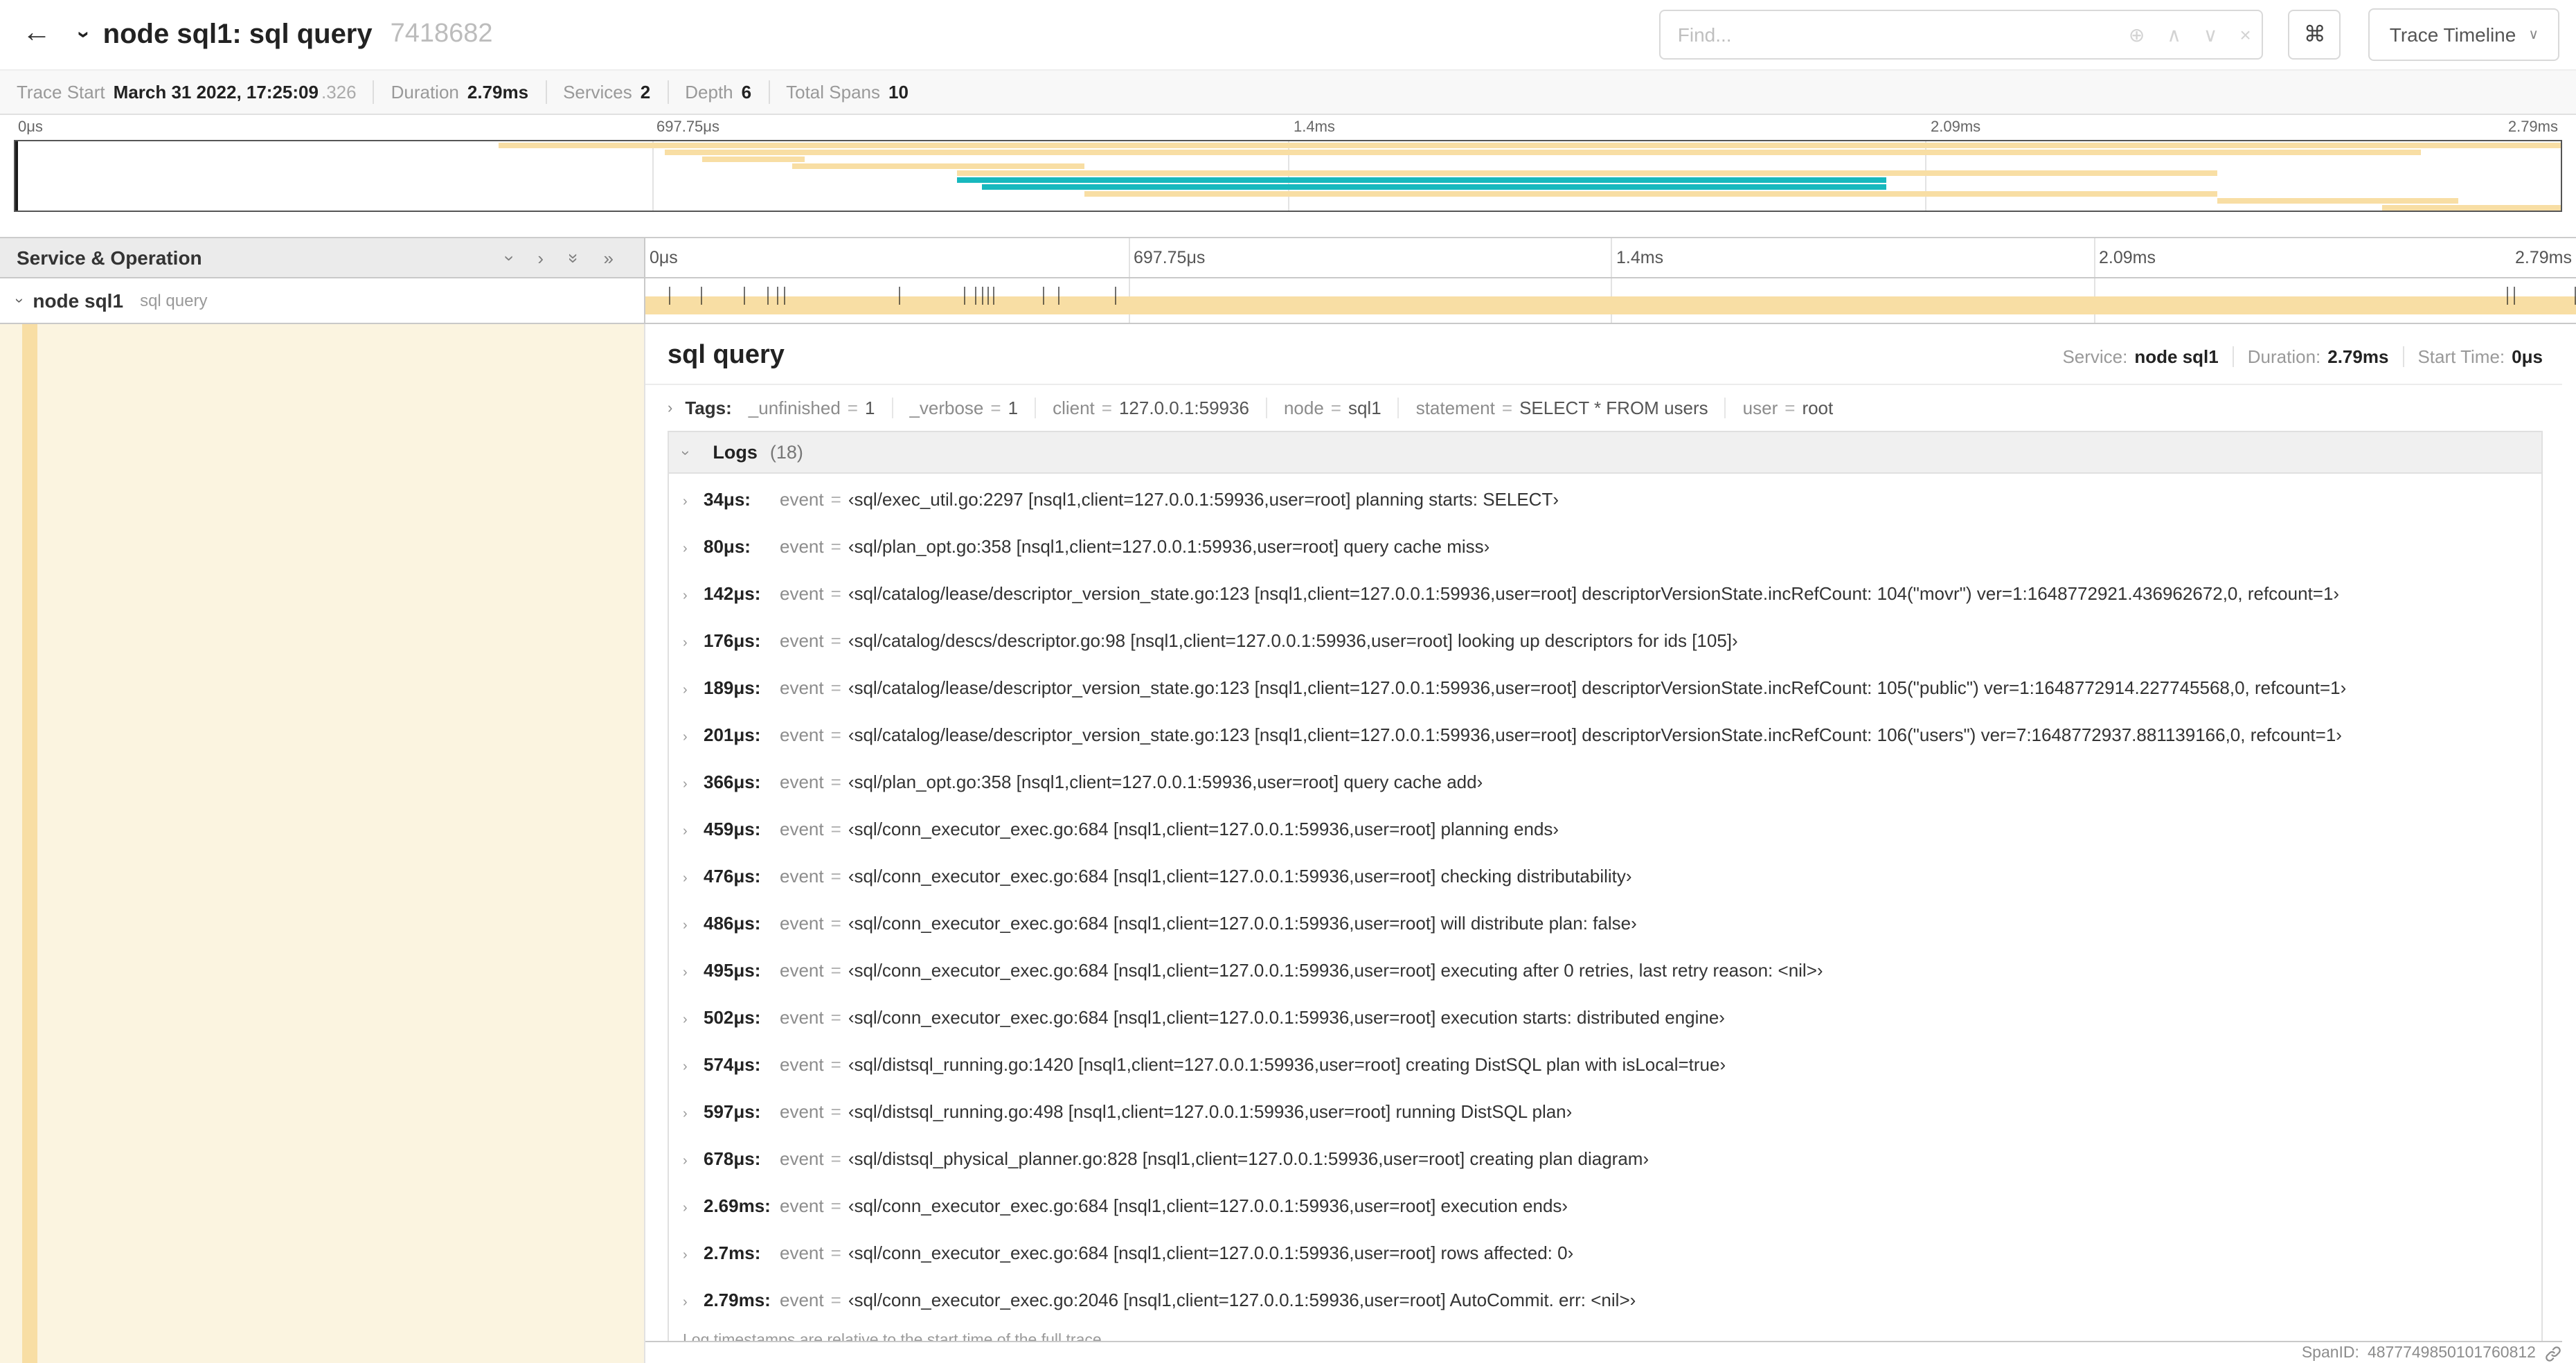 The image size is (2576, 1363). What do you see at coordinates (609, 258) in the screenshot?
I see `expand-all-icon: »` at bounding box center [609, 258].